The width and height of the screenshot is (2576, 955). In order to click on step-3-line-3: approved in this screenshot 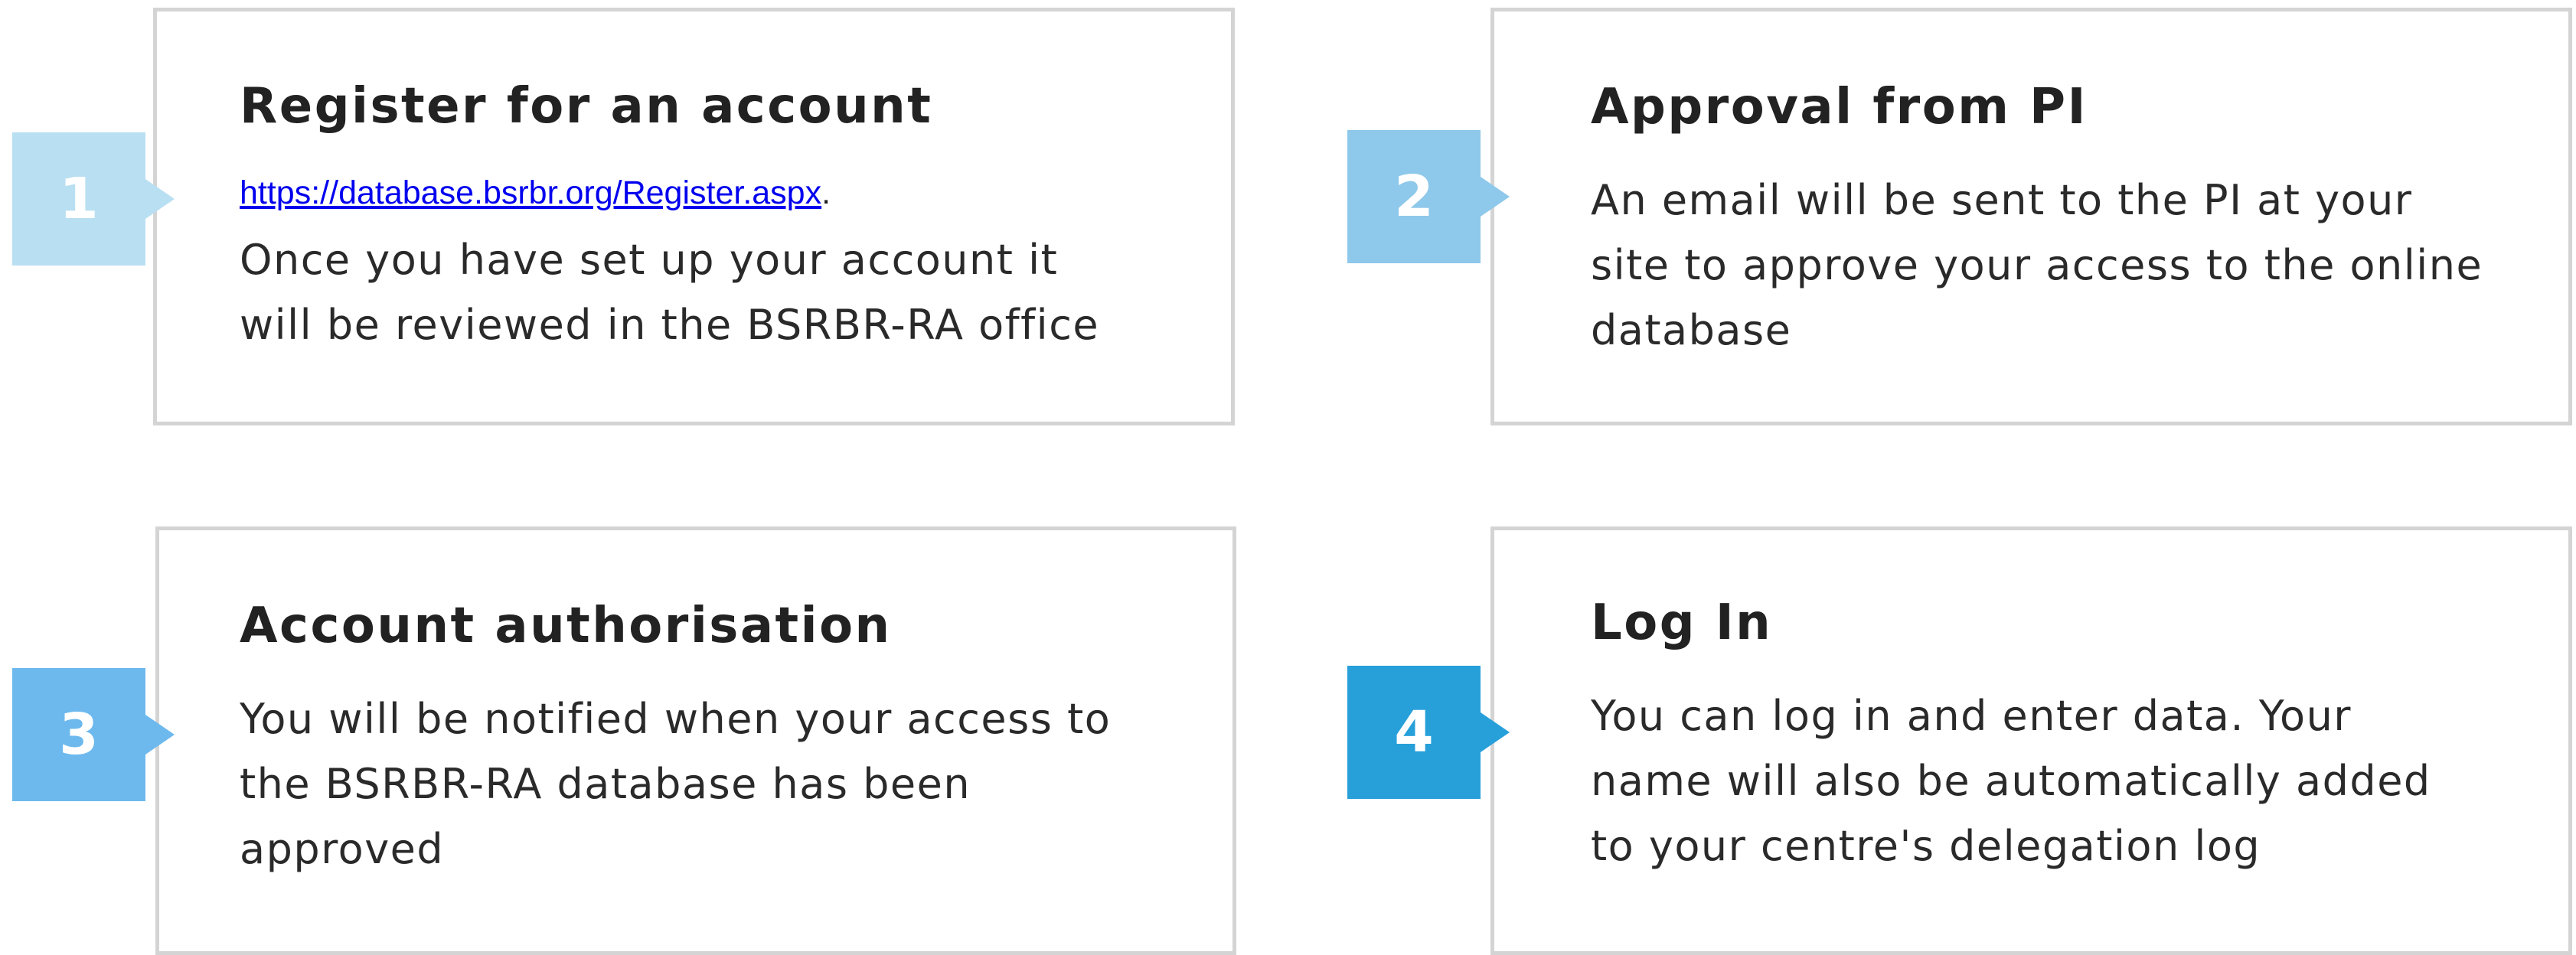, I will do `click(342, 849)`.